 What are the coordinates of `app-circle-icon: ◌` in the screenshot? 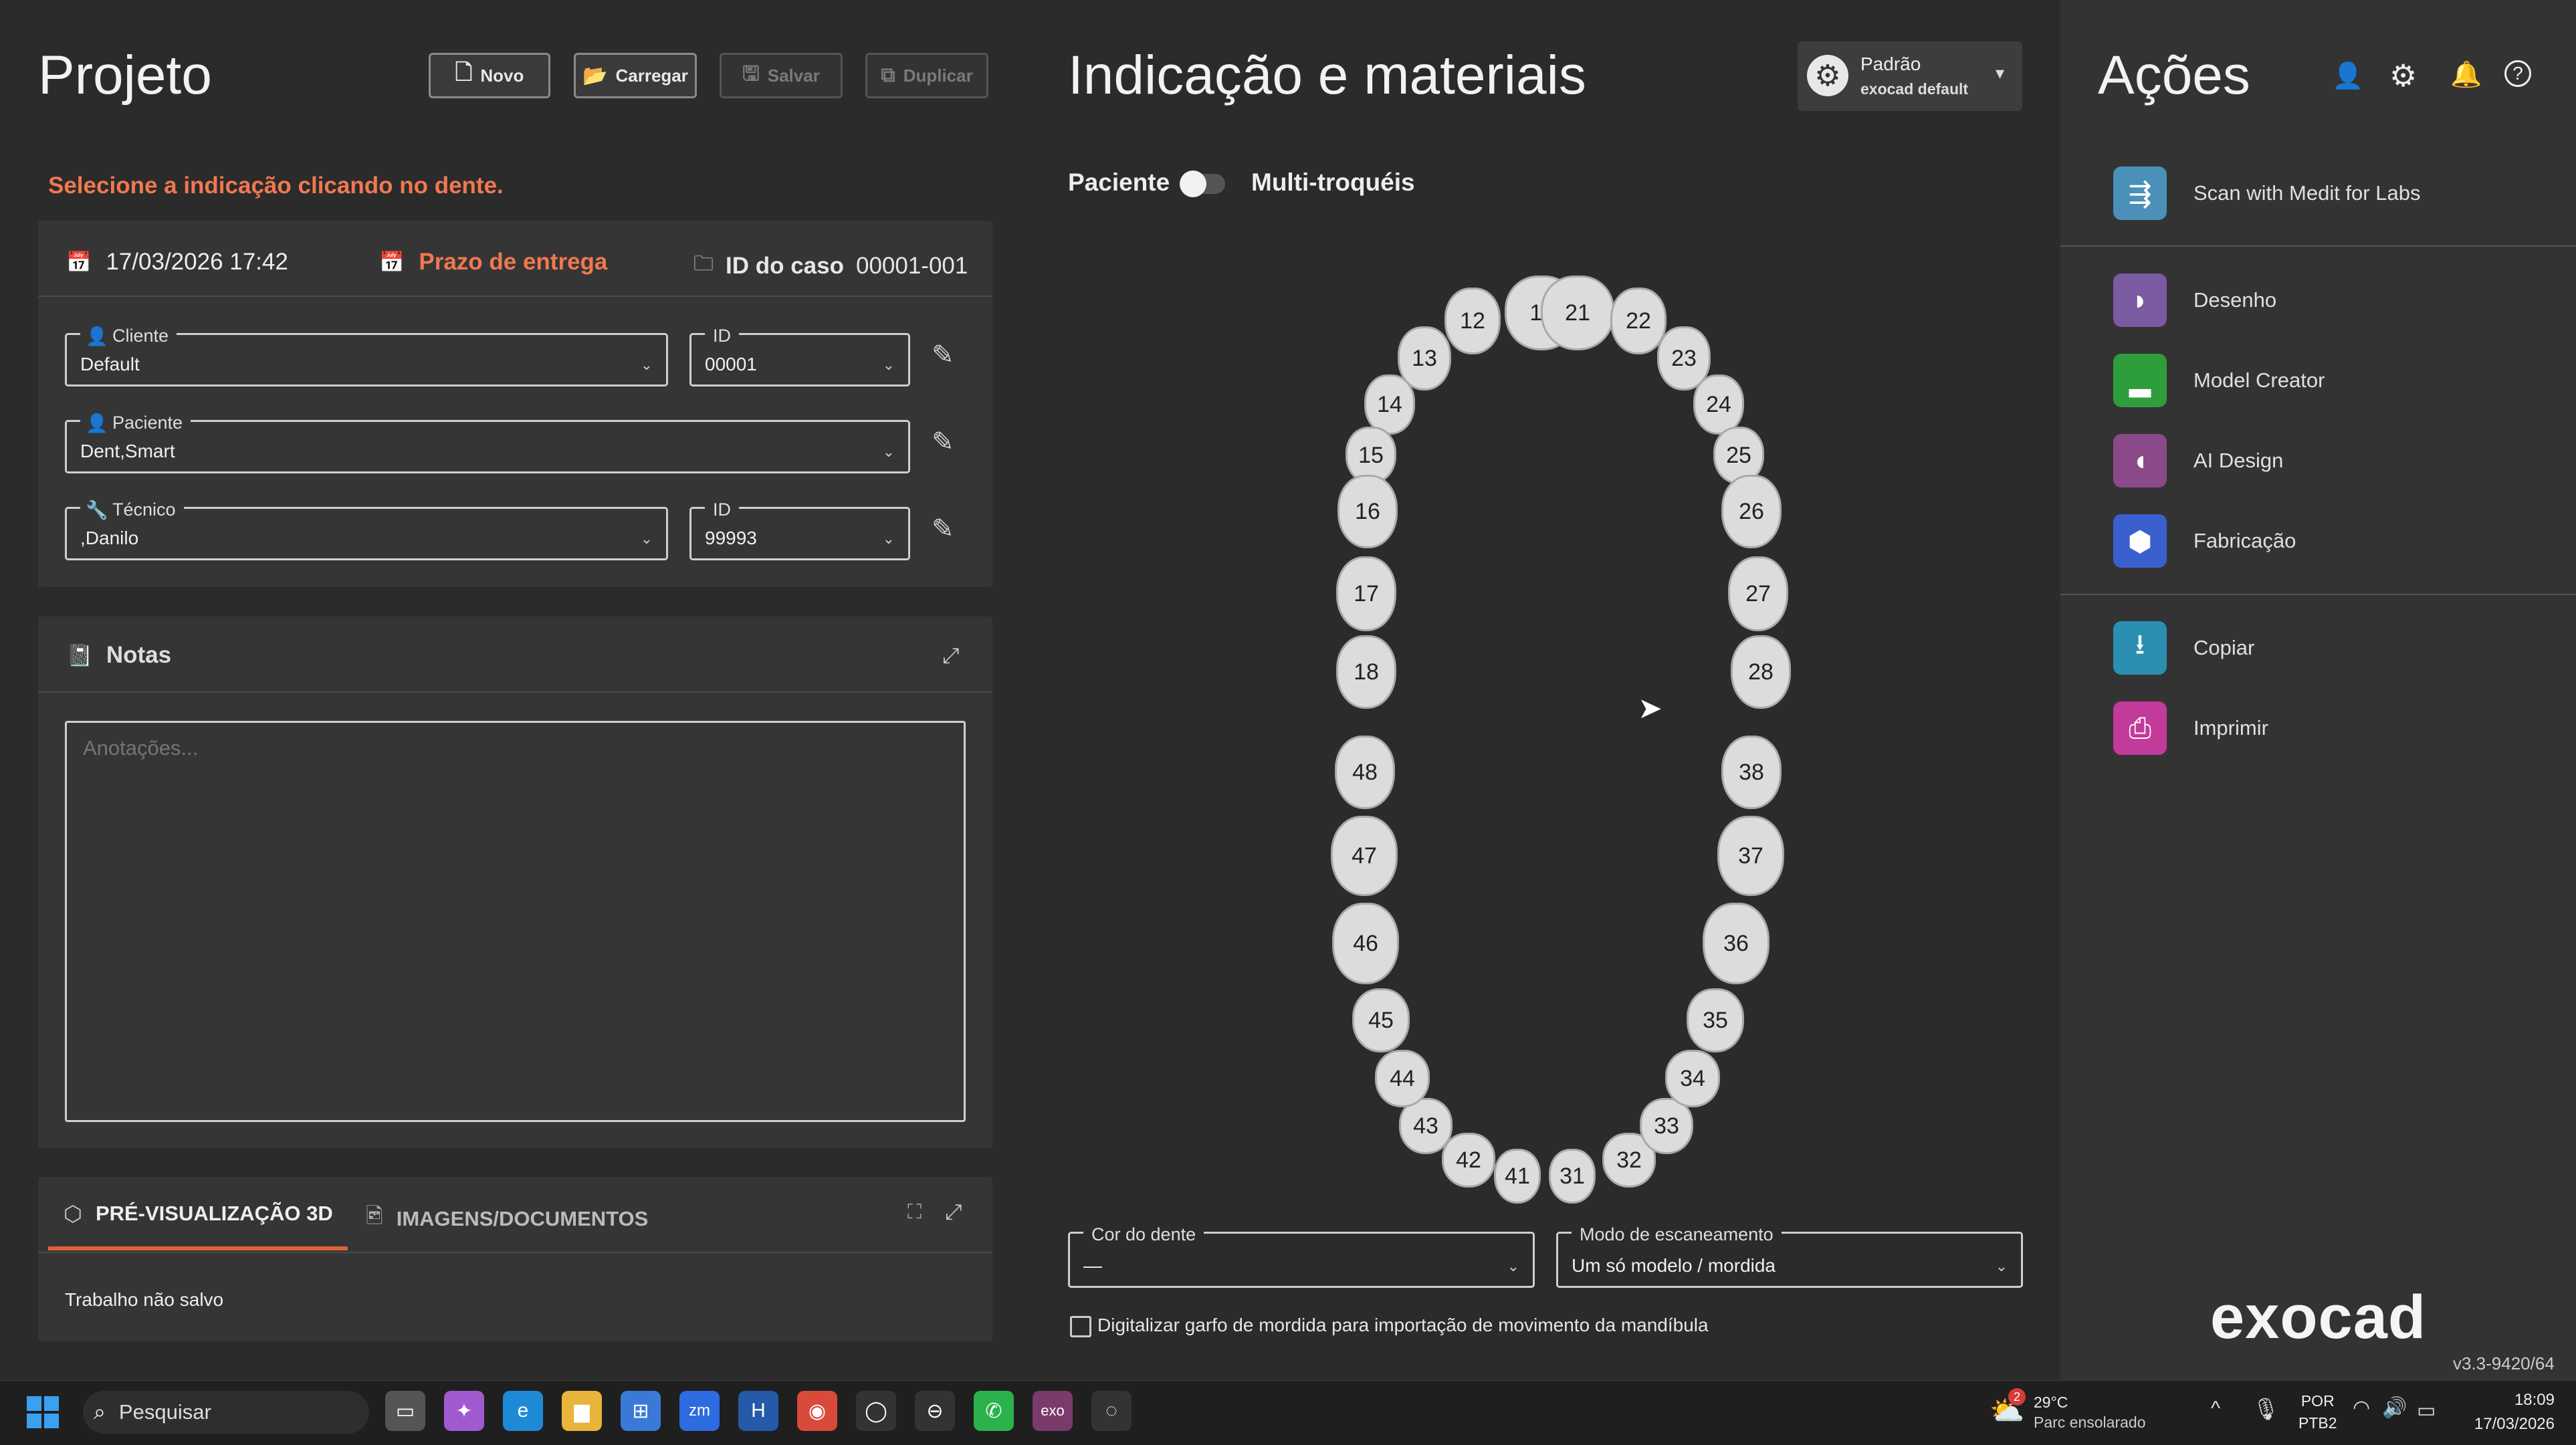 It's located at (1111, 1411).